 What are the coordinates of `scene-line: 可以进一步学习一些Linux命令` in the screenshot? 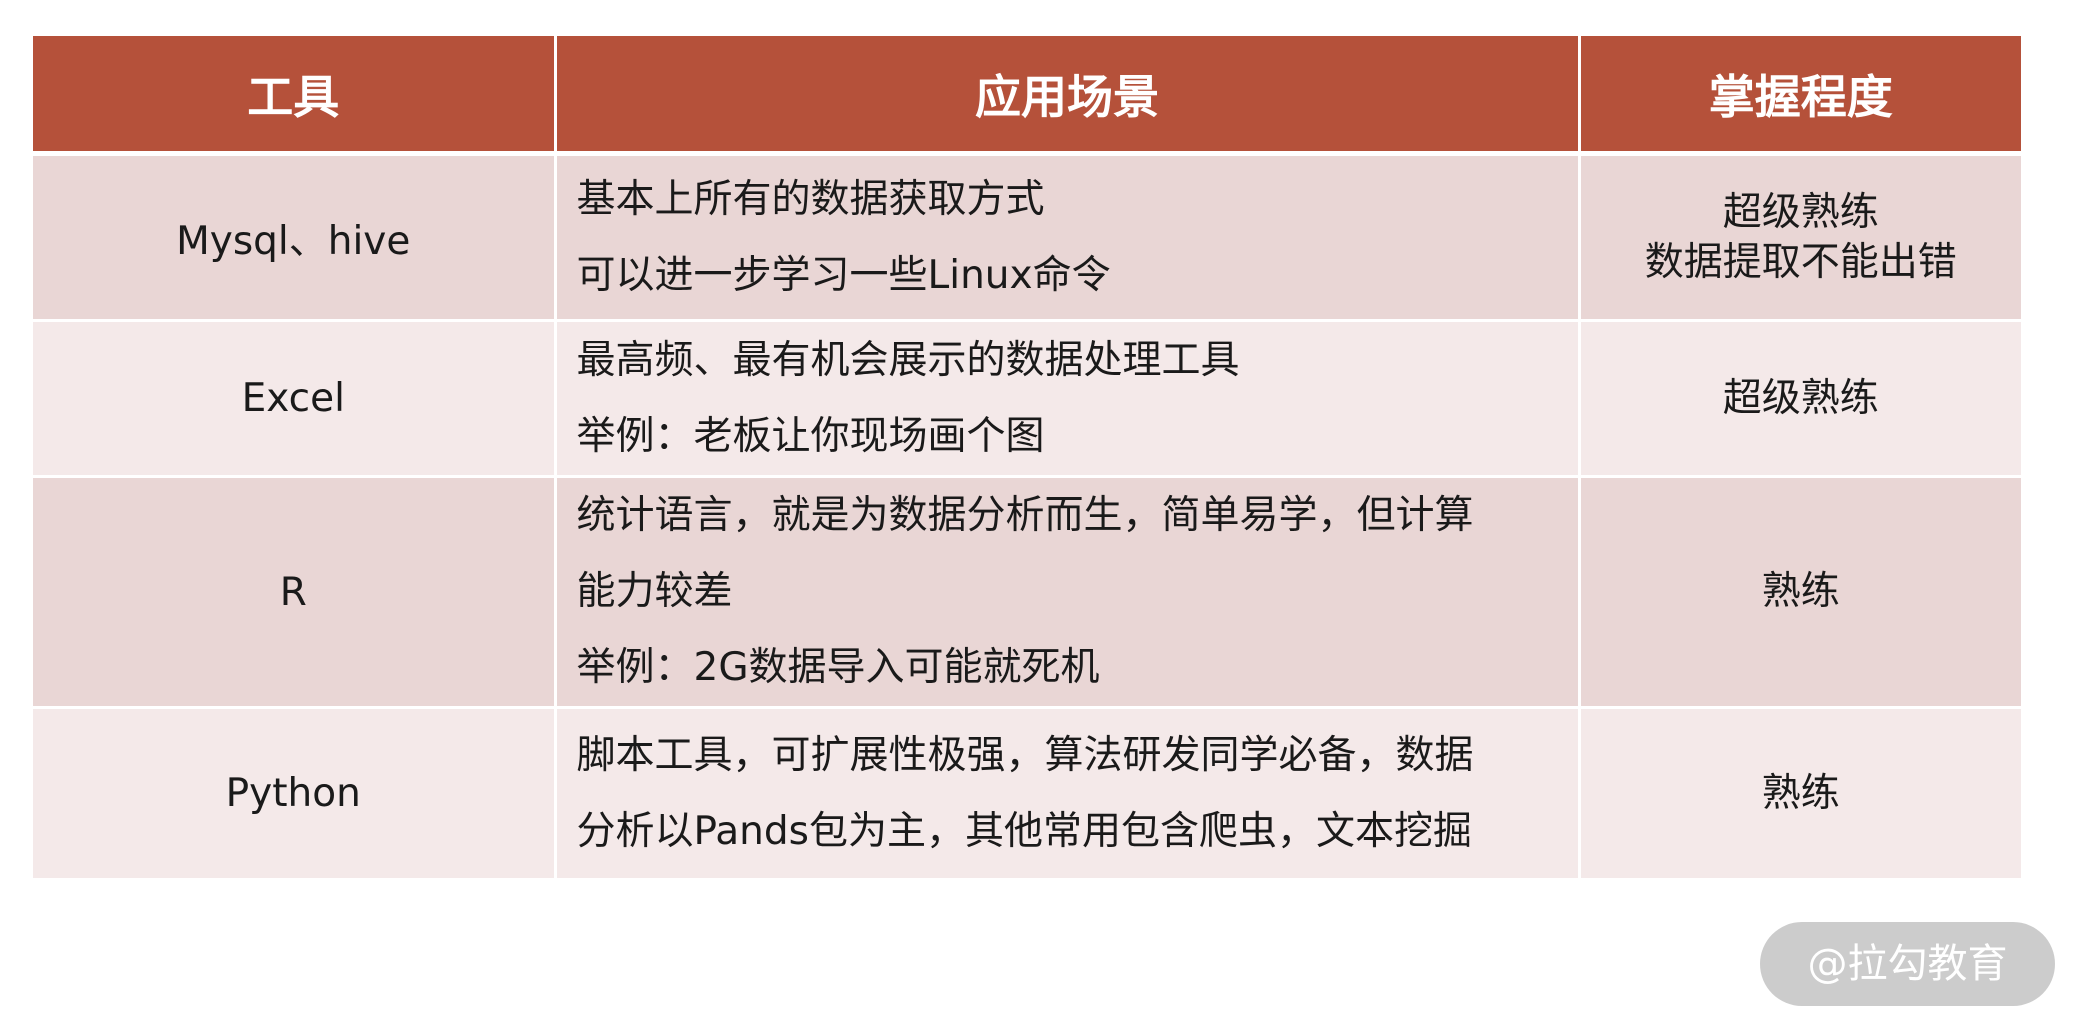 It's located at (843, 275).